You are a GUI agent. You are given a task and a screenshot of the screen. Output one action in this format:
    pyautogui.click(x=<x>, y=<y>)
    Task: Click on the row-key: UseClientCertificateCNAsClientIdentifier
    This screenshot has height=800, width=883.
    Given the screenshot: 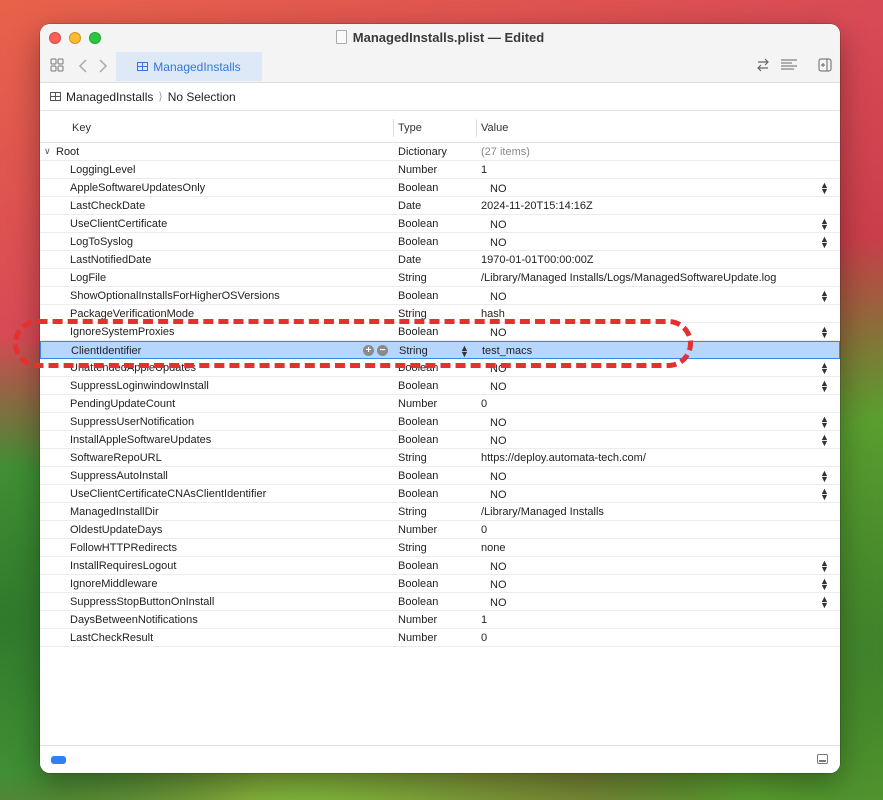 What is the action you would take?
    pyautogui.click(x=168, y=494)
    